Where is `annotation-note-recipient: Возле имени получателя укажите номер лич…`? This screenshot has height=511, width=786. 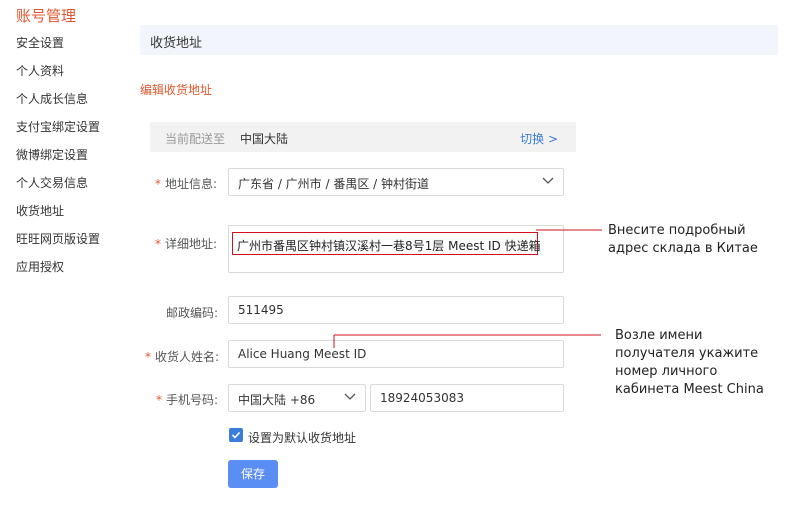 annotation-note-recipient: Возле имени получателя укажите номер лич… is located at coordinates (689, 362).